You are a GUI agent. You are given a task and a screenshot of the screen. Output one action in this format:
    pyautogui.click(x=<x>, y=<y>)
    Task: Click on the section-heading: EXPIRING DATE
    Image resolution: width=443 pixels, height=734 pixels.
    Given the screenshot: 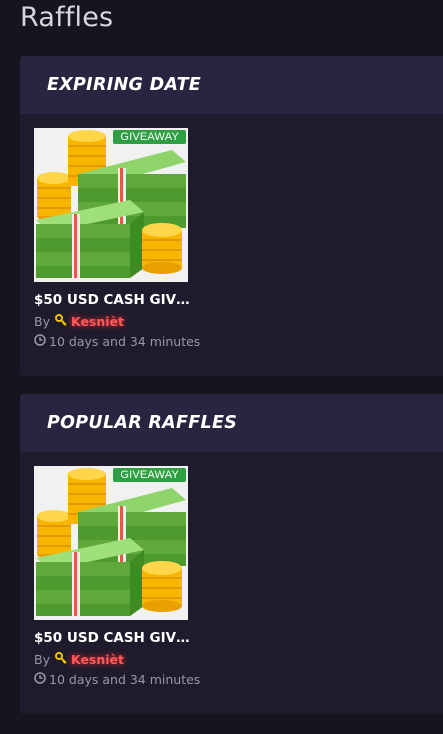 What is the action you would take?
    pyautogui.click(x=124, y=85)
    